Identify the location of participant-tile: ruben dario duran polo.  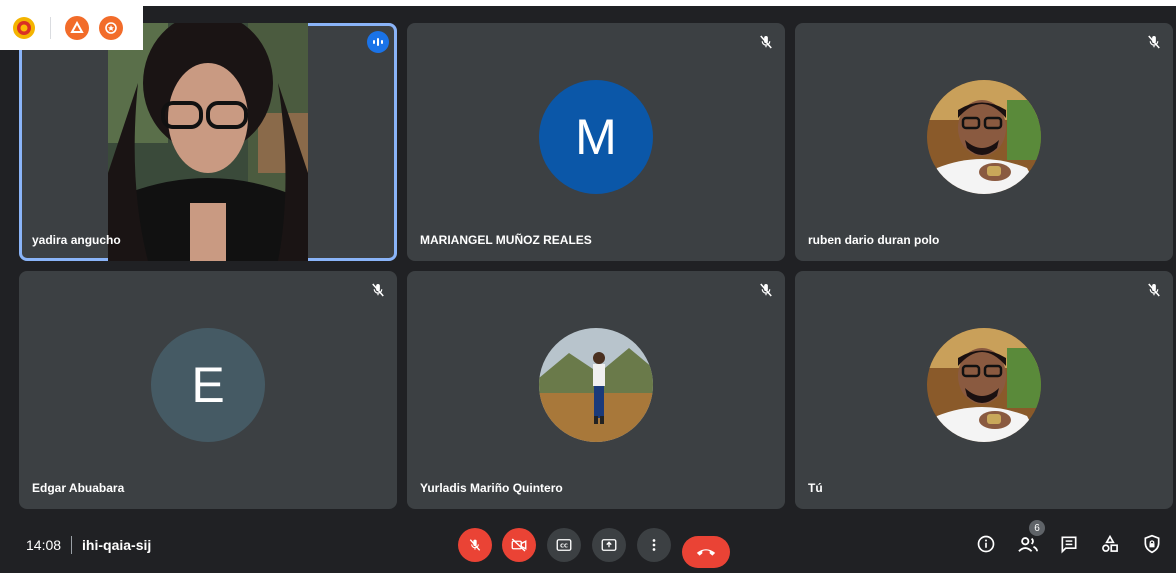
(984, 142).